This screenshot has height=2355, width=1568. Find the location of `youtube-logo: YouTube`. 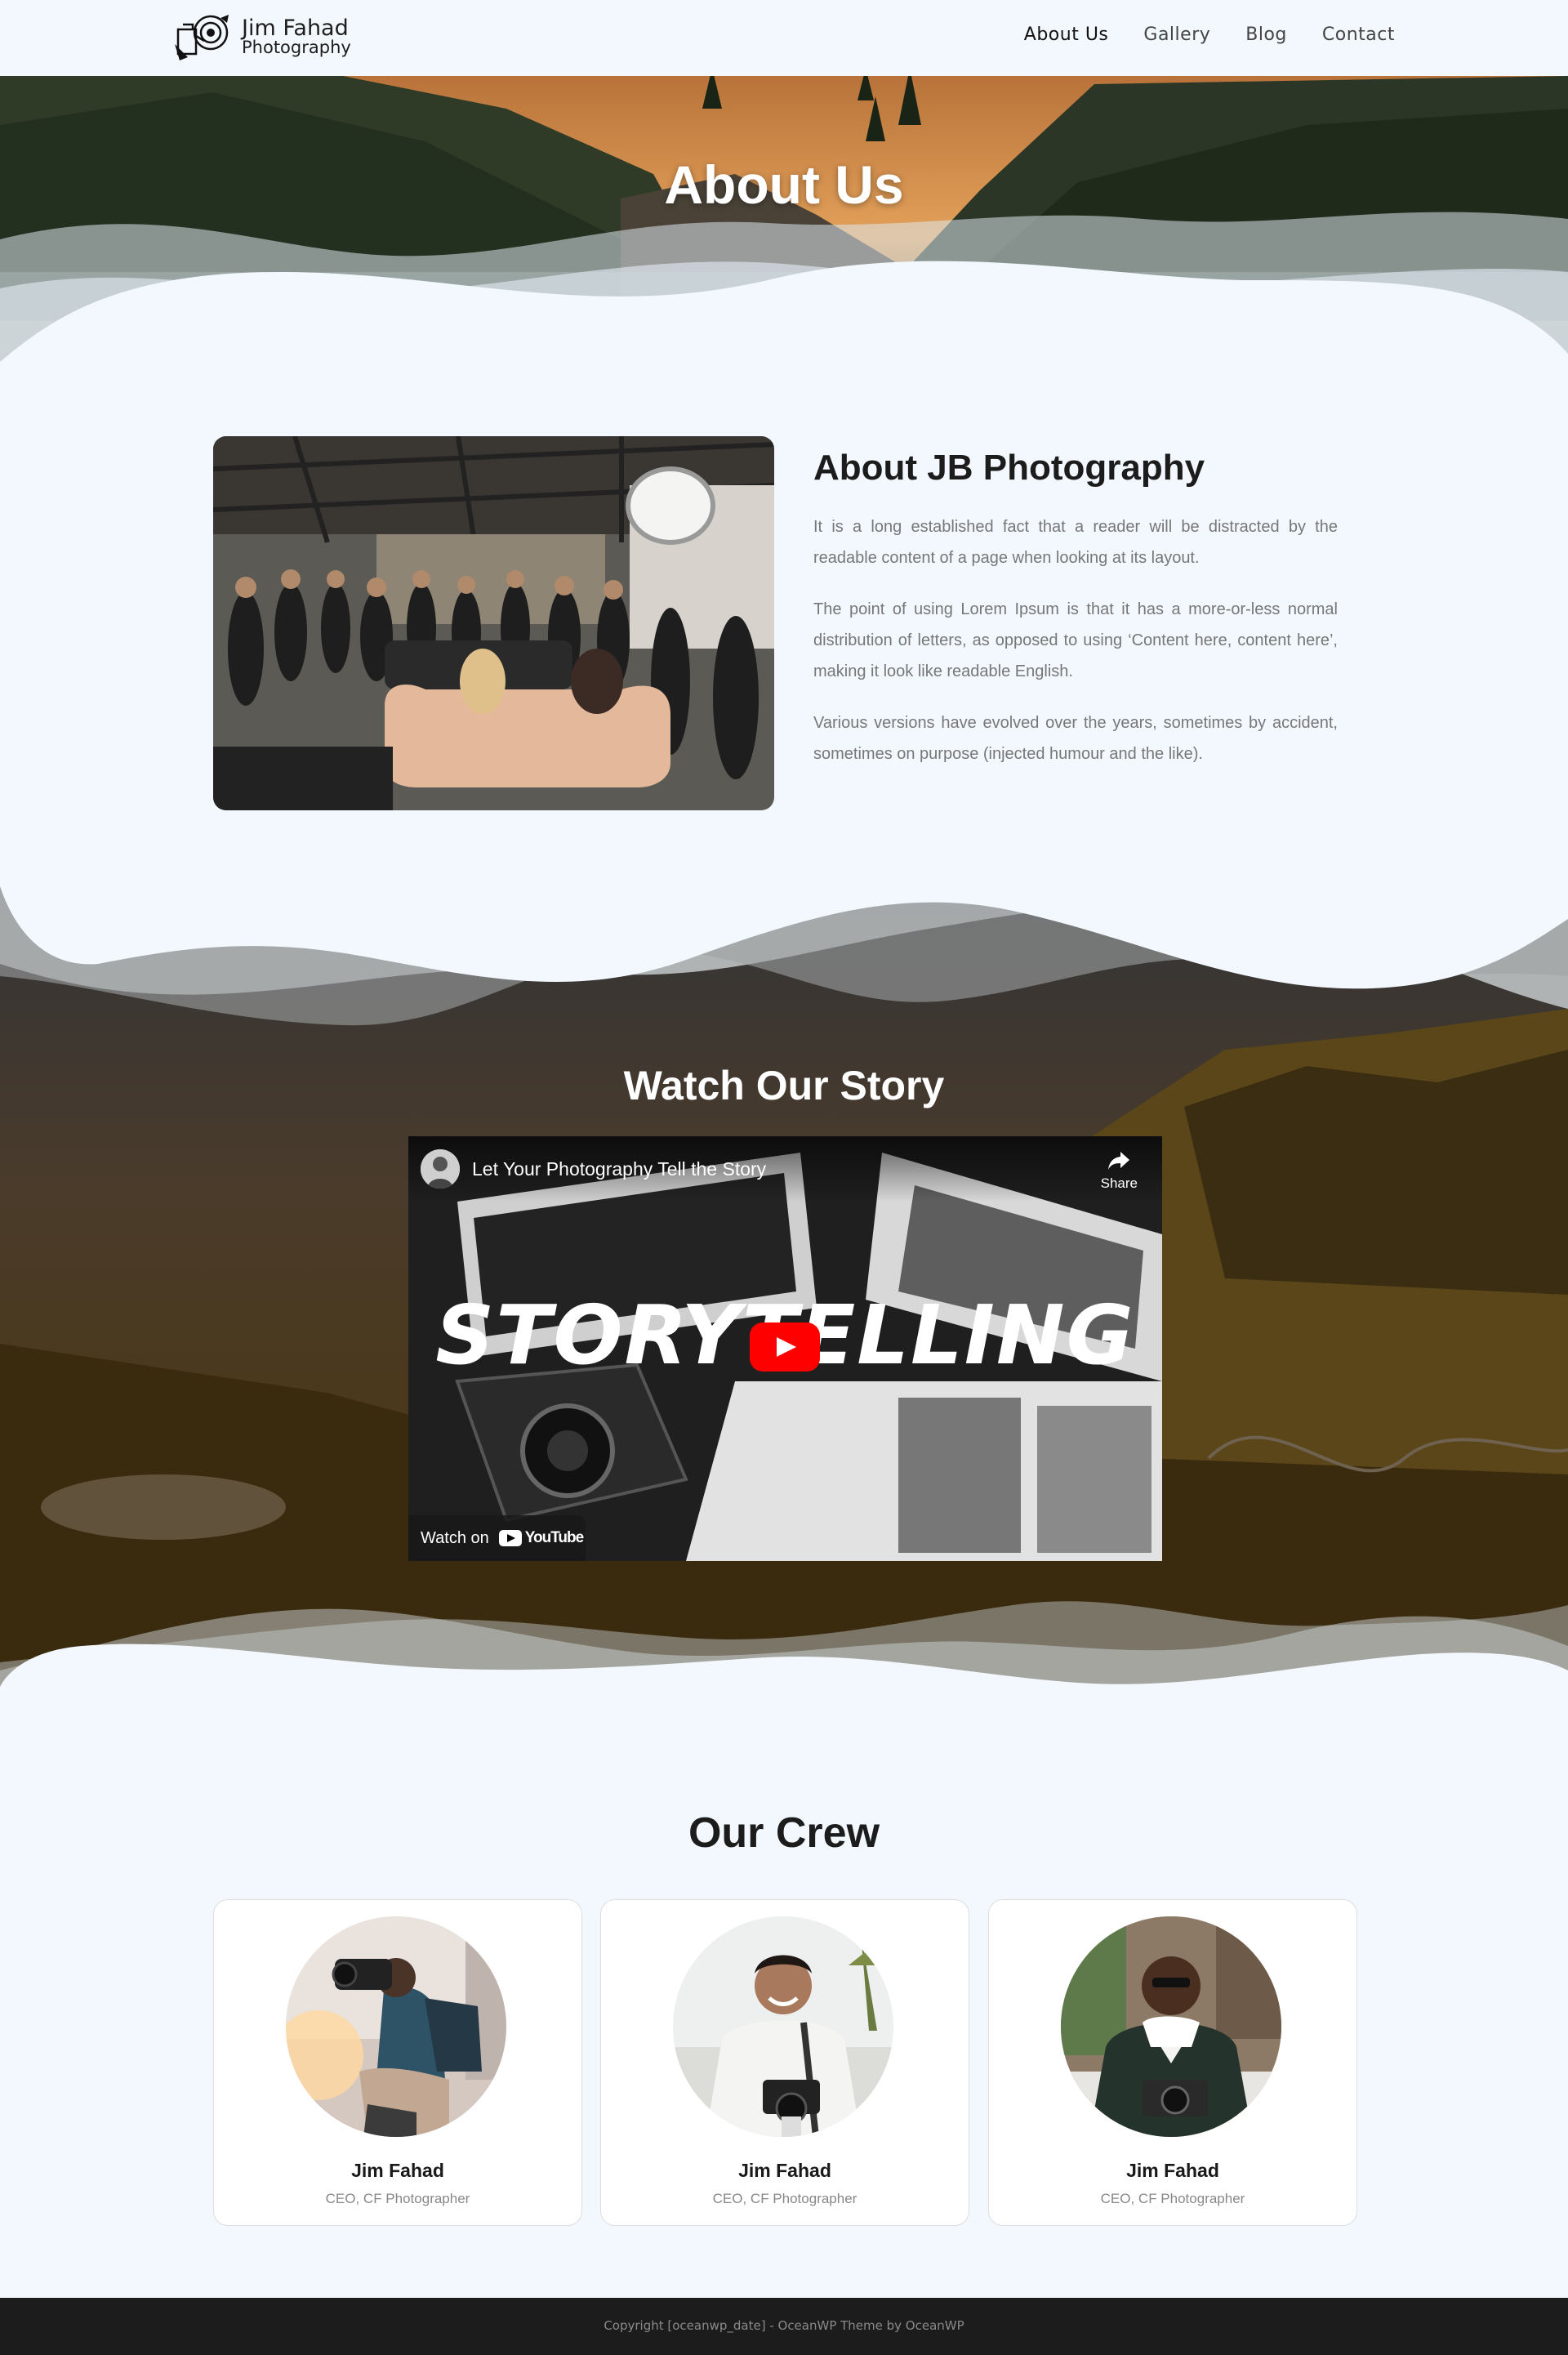

youtube-logo: YouTube is located at coordinates (541, 1538).